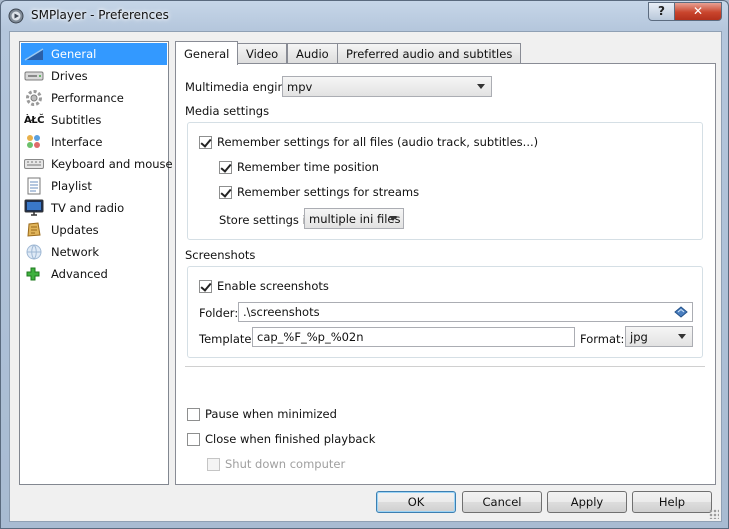  Describe the element at coordinates (429, 53) in the screenshot. I see `tab-preferred-audio-subtitles: Preferred audio and subtitles` at that location.